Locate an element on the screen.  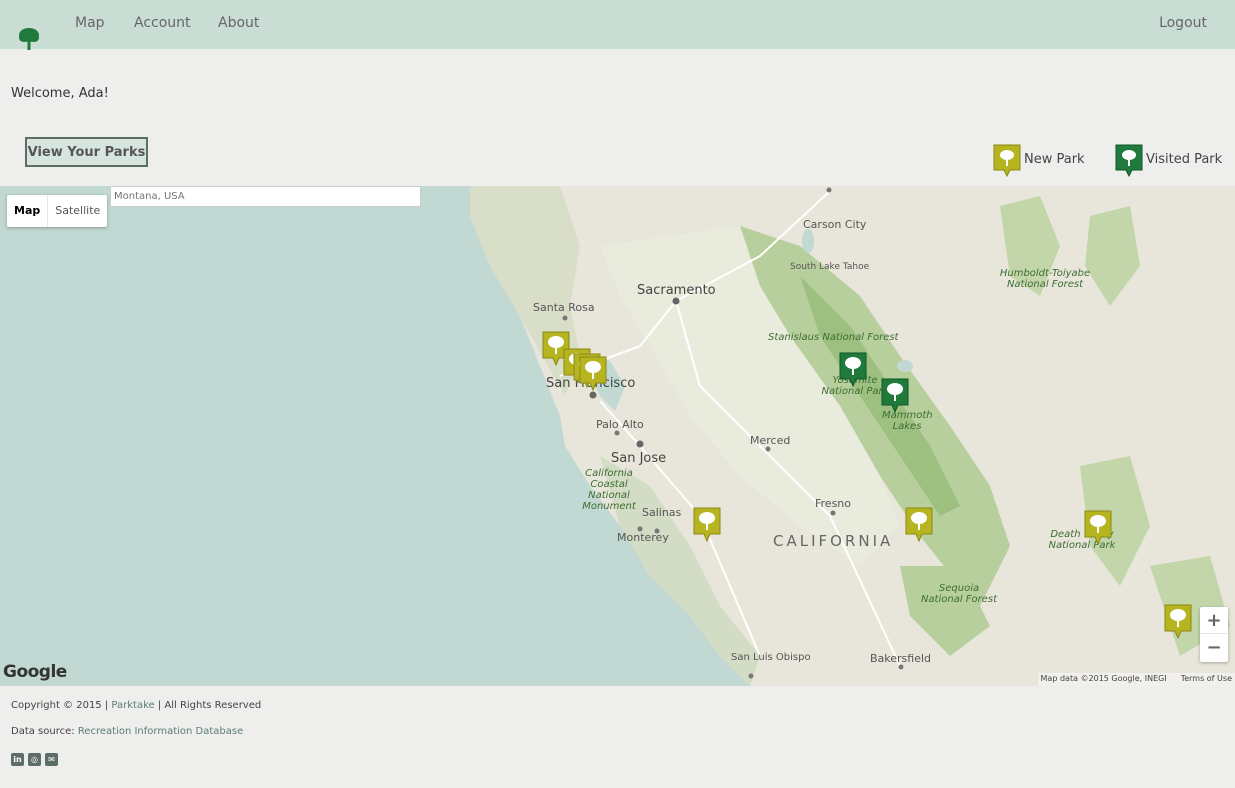
envelope-icon: ✉ is located at coordinates (51, 759).